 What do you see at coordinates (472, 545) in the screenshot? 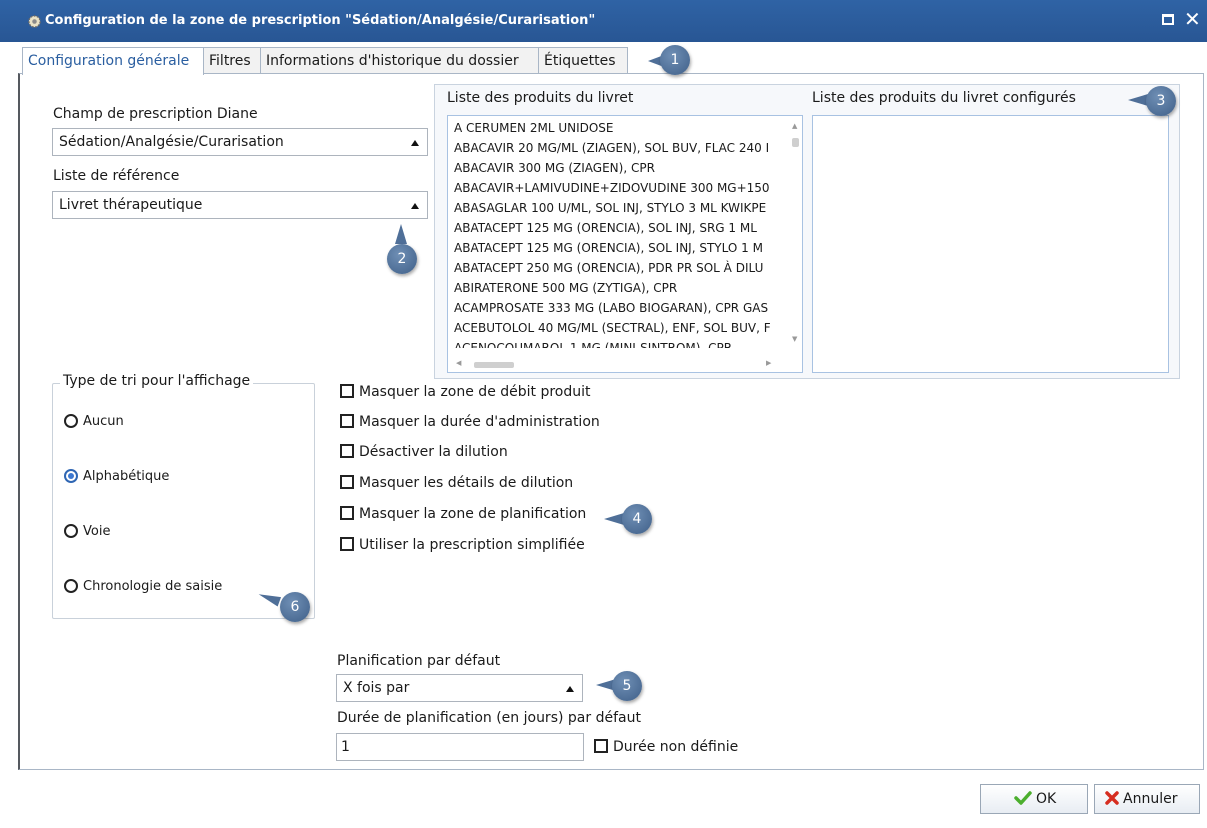
I see `checkbox-label: Utiliser la prescription simplifiée` at bounding box center [472, 545].